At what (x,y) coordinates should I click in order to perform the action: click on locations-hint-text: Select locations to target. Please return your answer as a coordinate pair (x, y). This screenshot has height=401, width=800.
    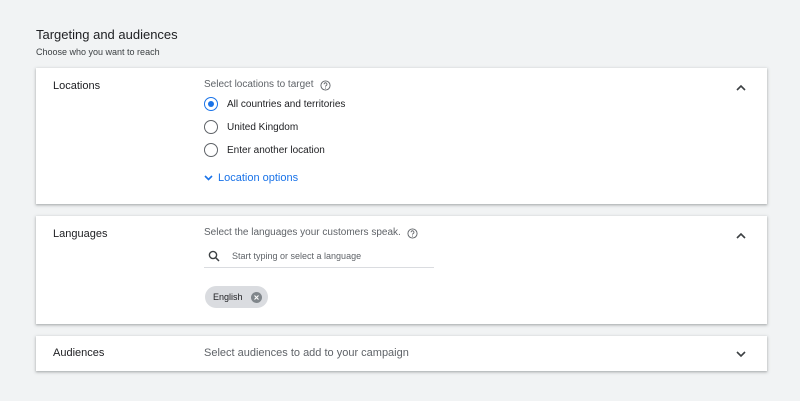
    Looking at the image, I should click on (259, 84).